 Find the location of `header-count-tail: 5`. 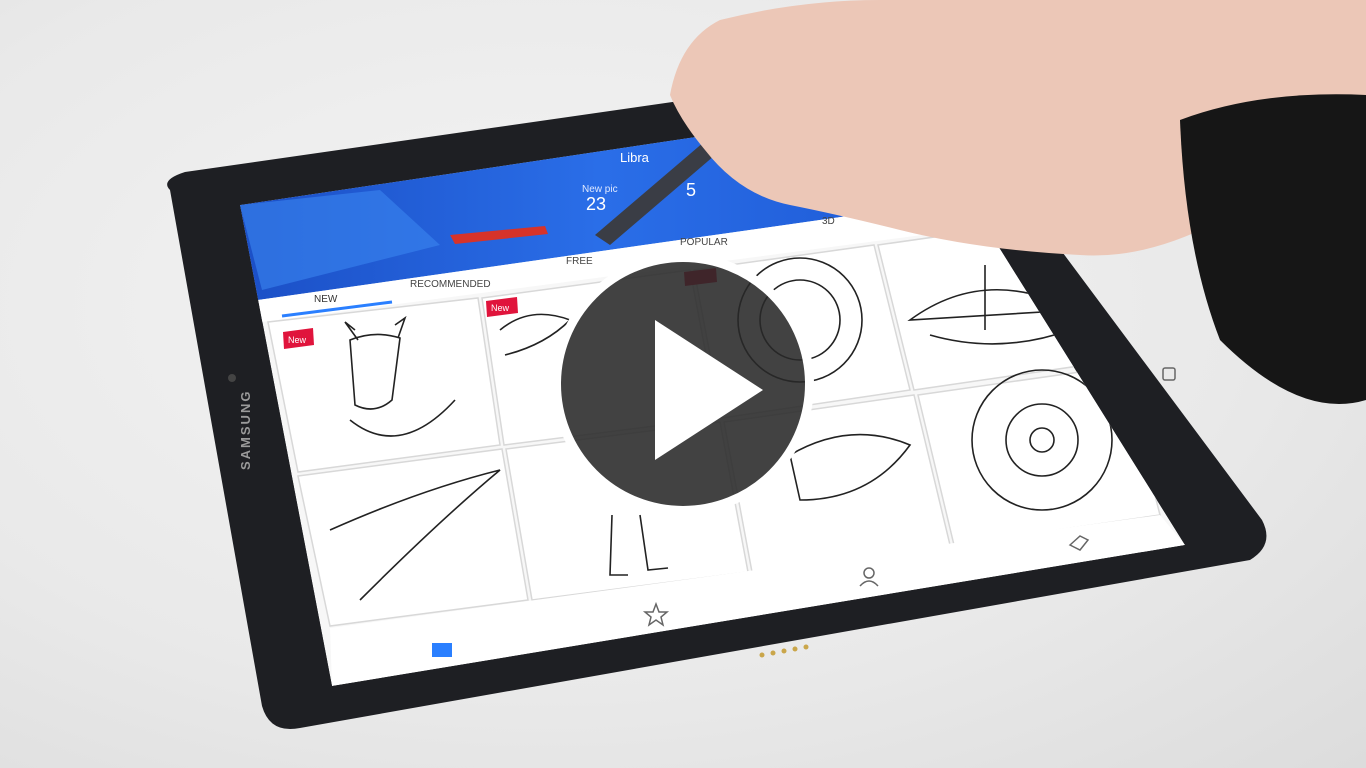

header-count-tail: 5 is located at coordinates (691, 190).